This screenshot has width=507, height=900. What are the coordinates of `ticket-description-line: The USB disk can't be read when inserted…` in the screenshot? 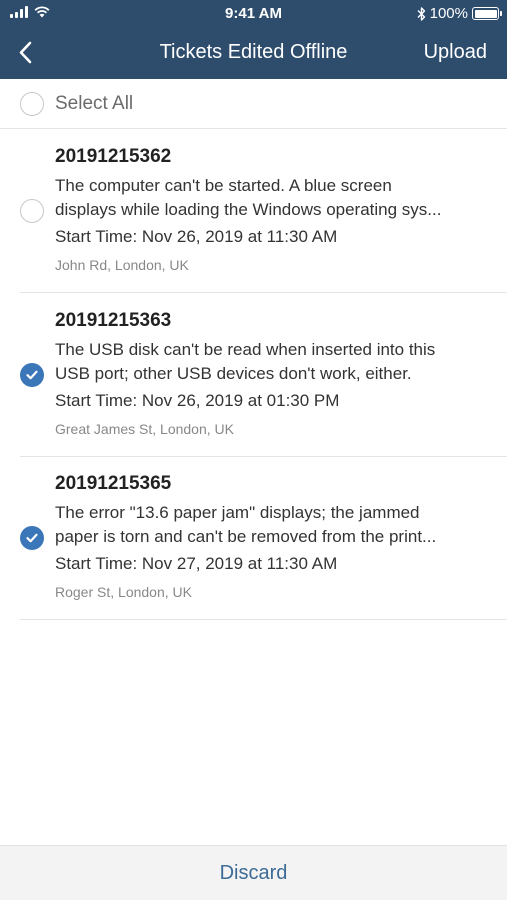 It's located at (245, 349).